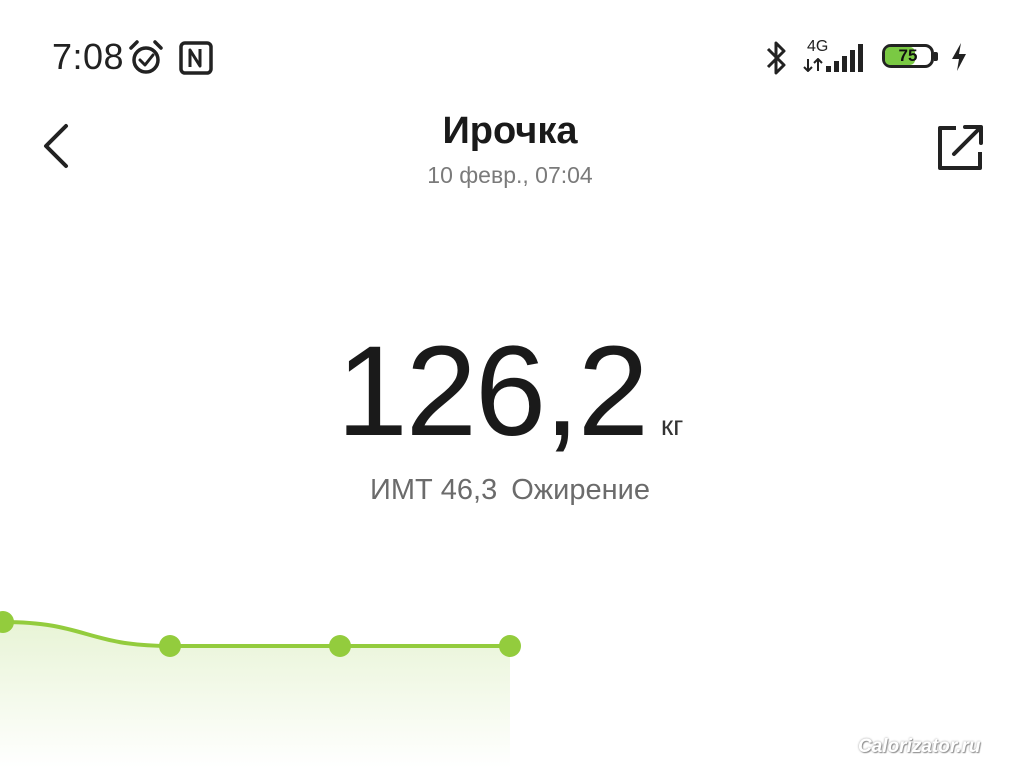 This screenshot has width=1020, height=768. What do you see at coordinates (510, 175) in the screenshot?
I see `measurement-datetime: 10 февр., 07:04` at bounding box center [510, 175].